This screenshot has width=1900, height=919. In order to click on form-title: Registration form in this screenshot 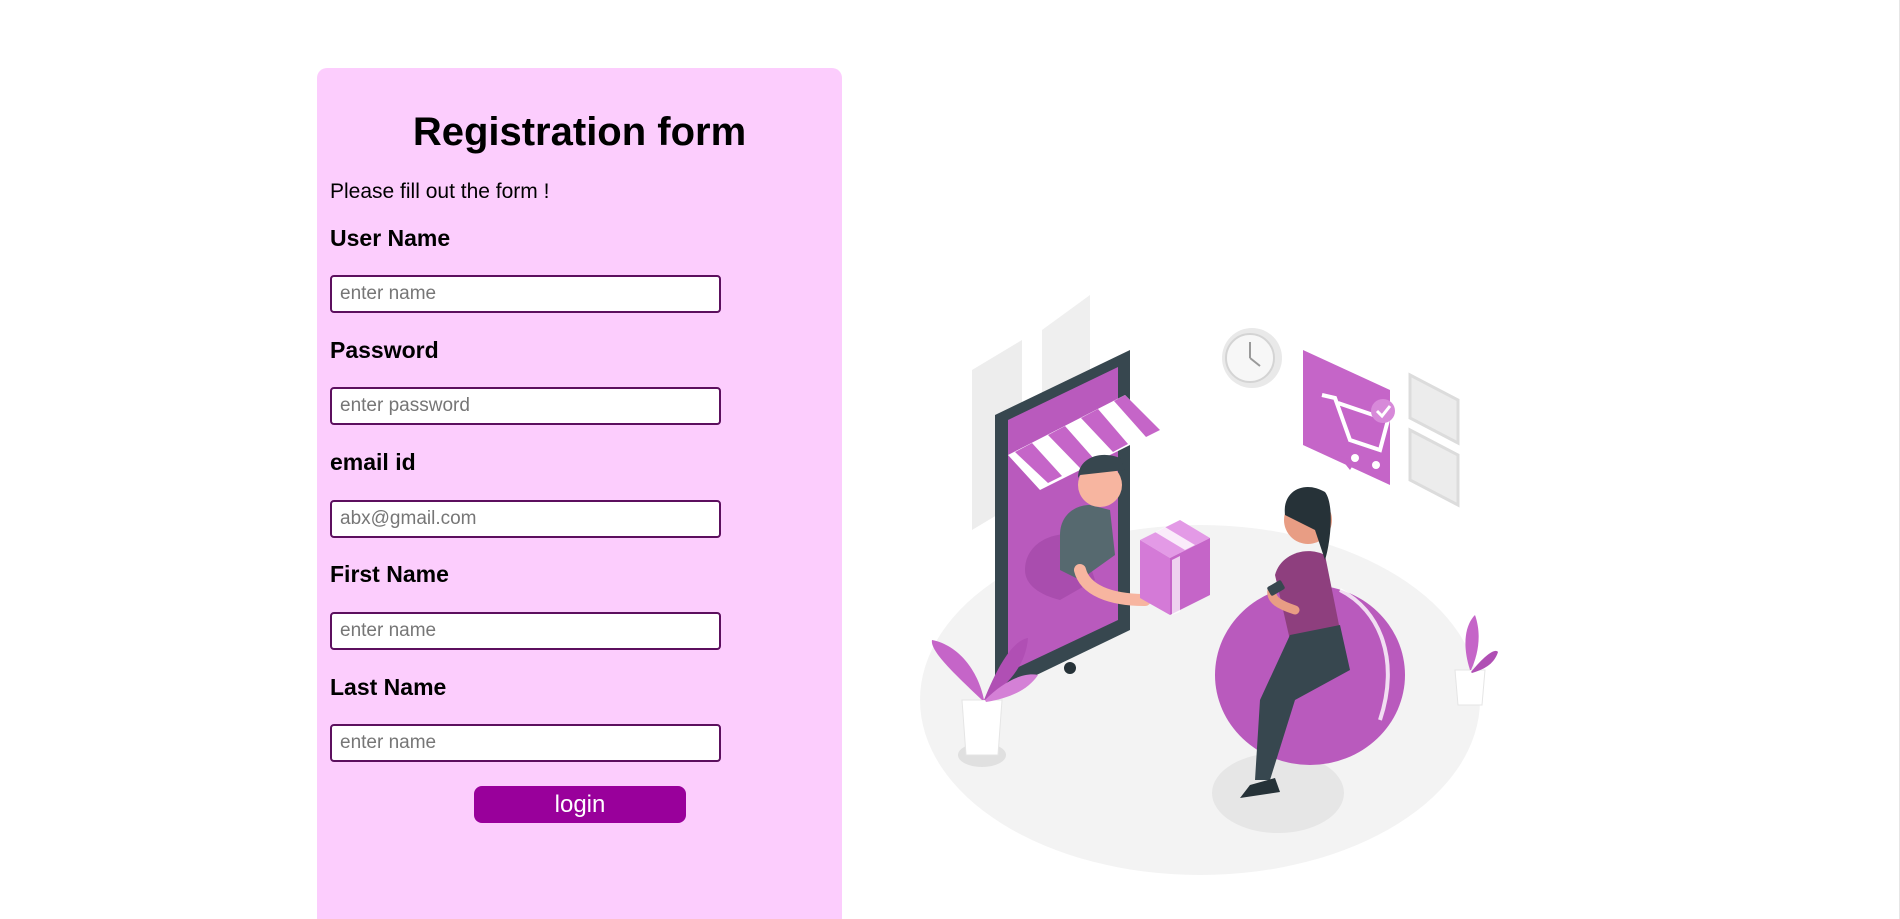, I will do `click(579, 132)`.